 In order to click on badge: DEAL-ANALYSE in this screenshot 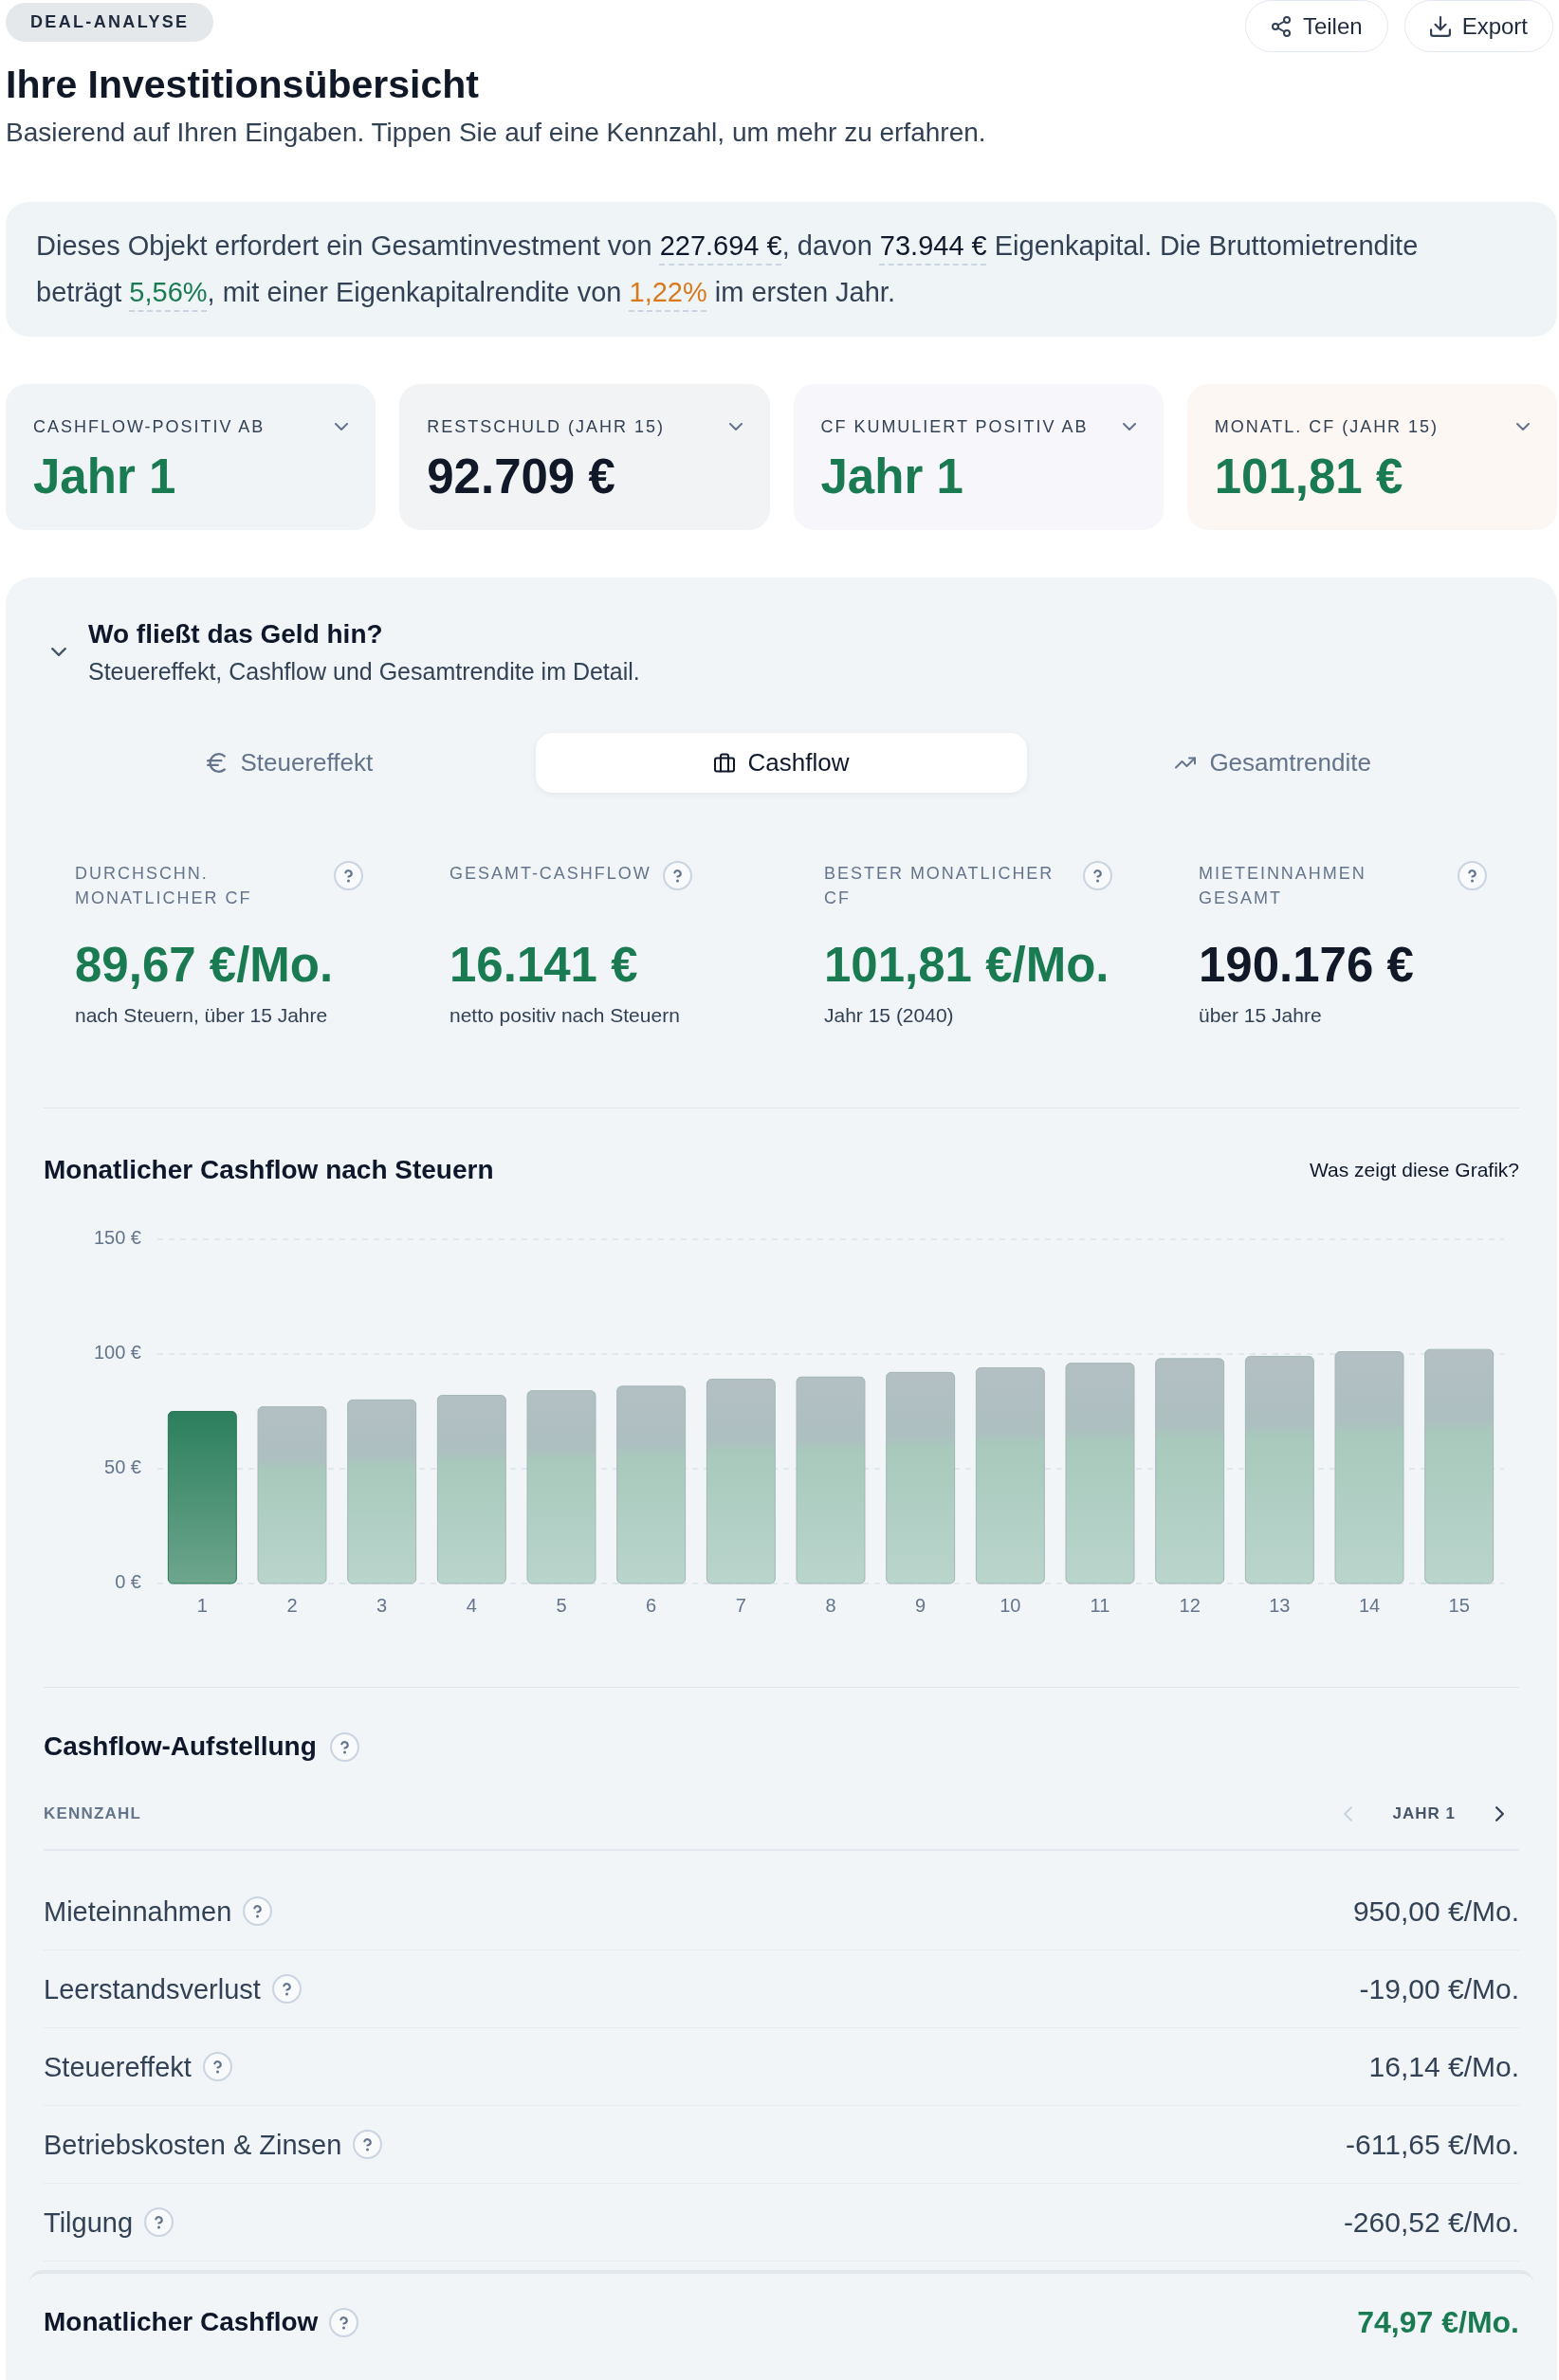, I will do `click(110, 23)`.